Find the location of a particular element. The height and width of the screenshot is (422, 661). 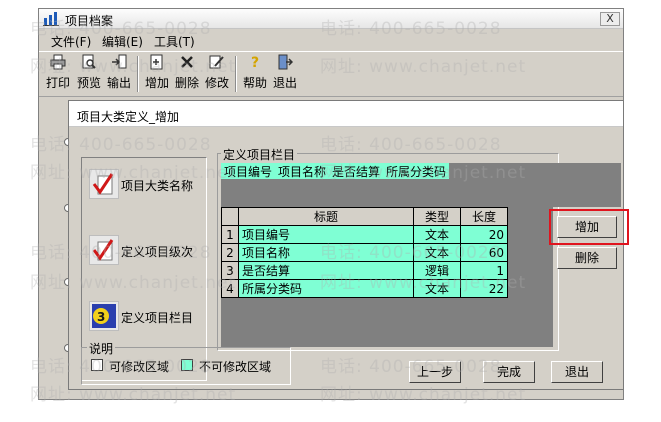

table-row: 1 项目编号 文本 20 is located at coordinates (364, 234).